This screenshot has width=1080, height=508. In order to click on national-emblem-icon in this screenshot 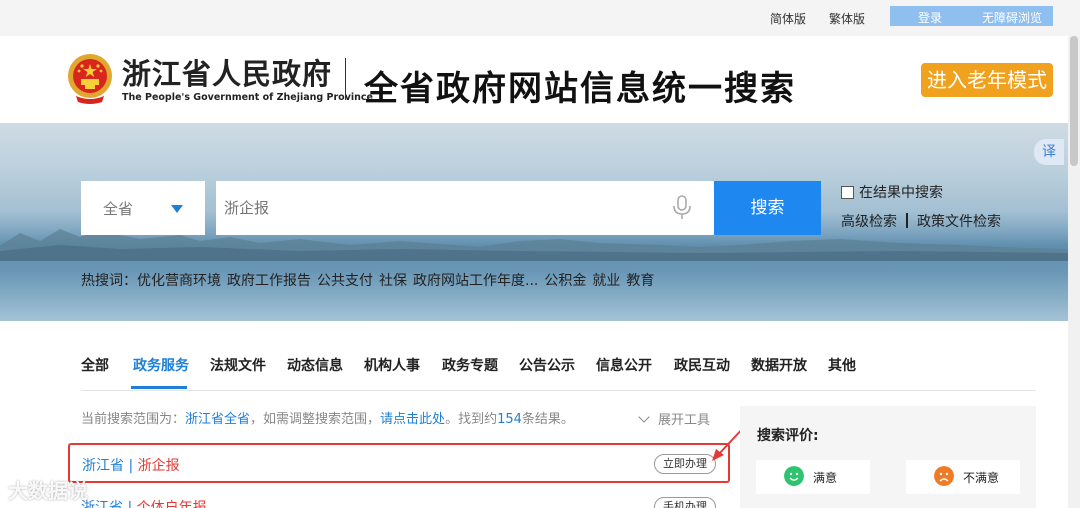, I will do `click(90, 79)`.